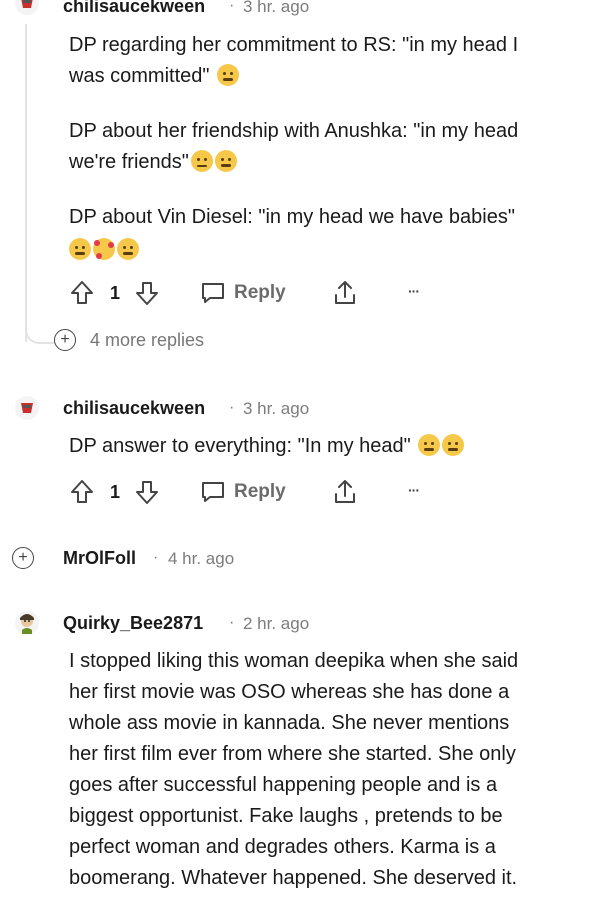 The image size is (600, 900). Describe the element at coordinates (240, 446) in the screenshot. I see `comment-text: DP answer to everything: "In my head"` at that location.